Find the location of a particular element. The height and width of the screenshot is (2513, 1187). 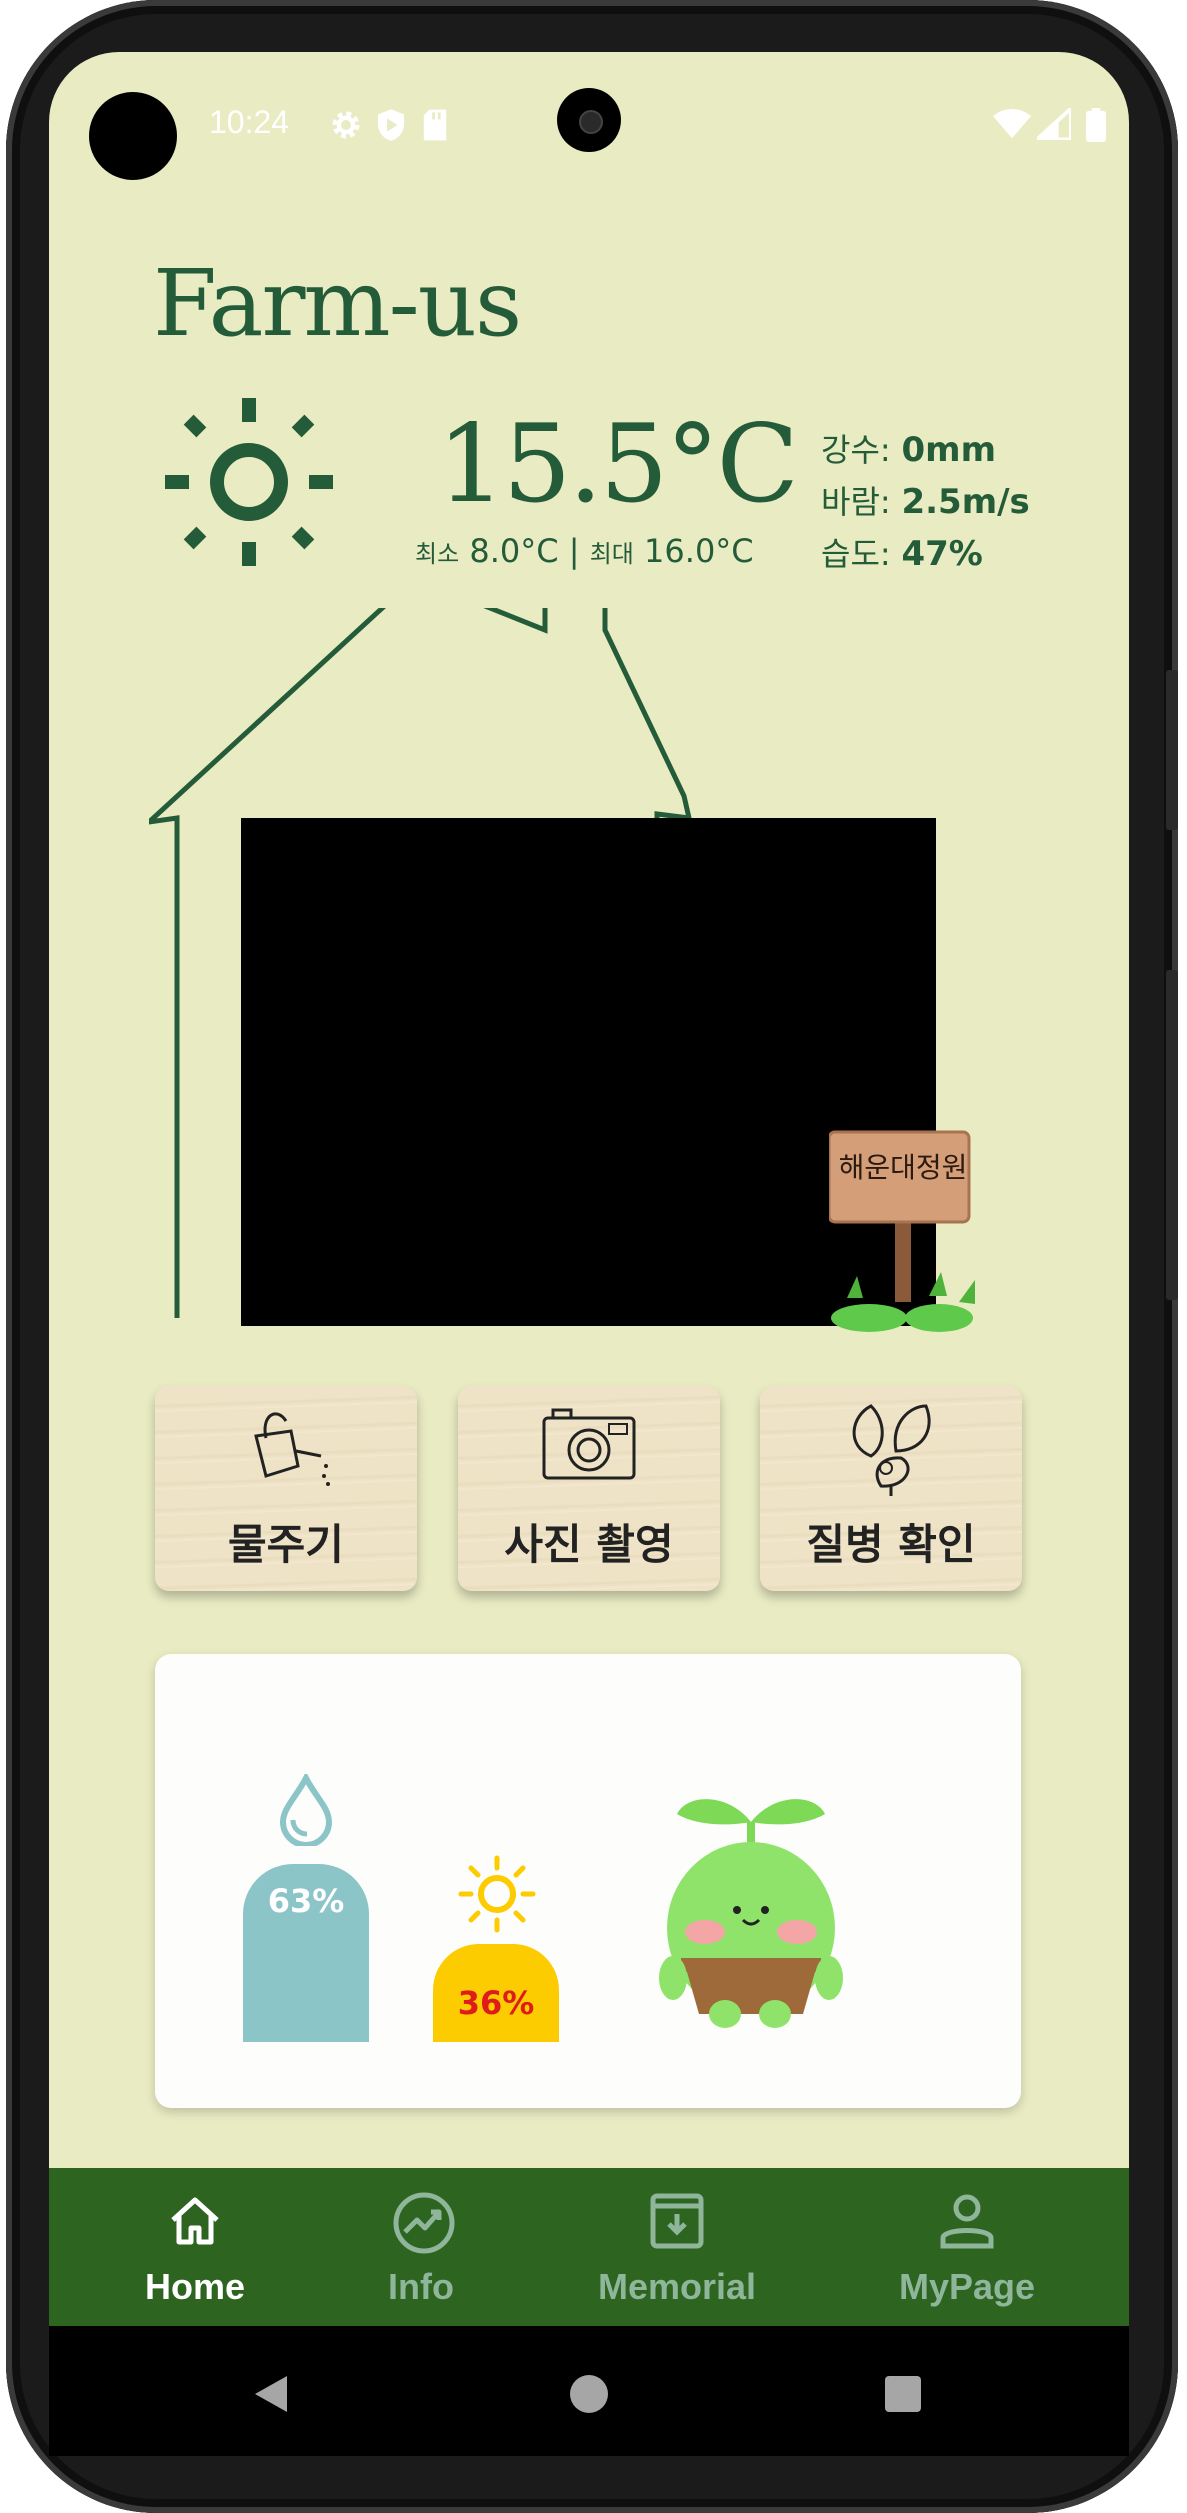

water-button-label: 물주기 is located at coordinates (286, 1544).